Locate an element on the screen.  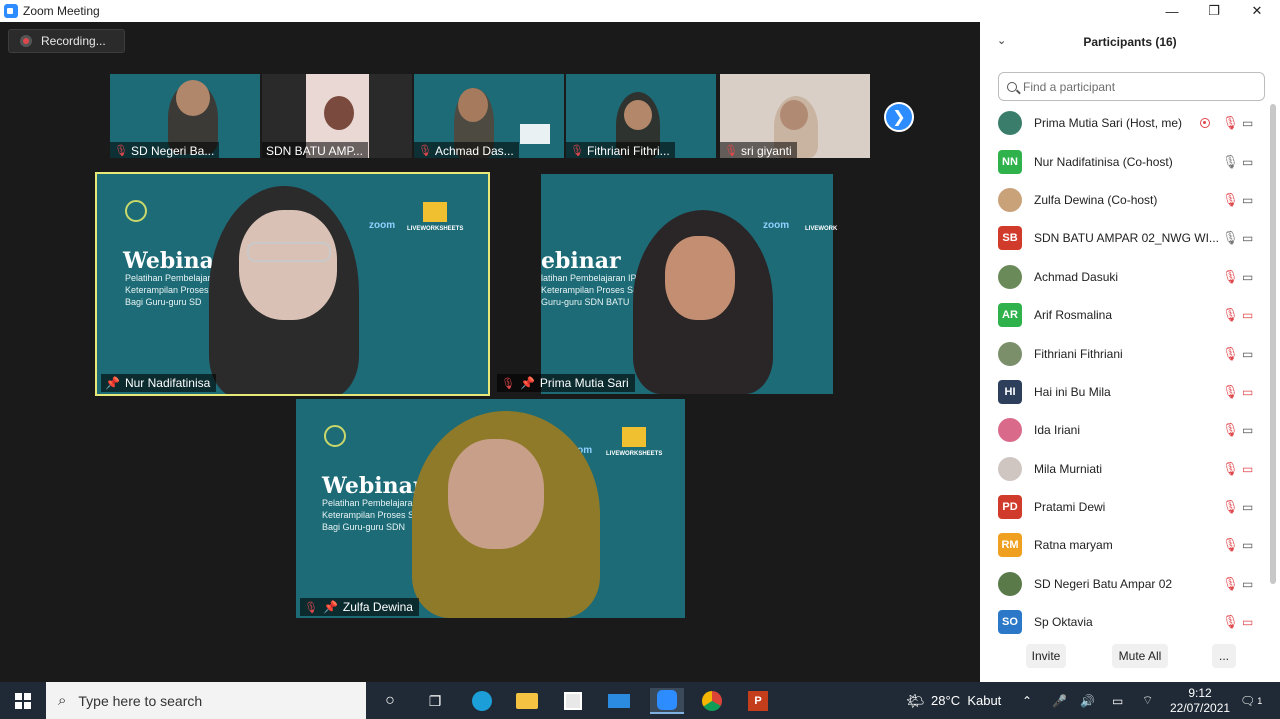
thumbnail-video: 🎙 sri giyanti is located at coordinates (795, 116).